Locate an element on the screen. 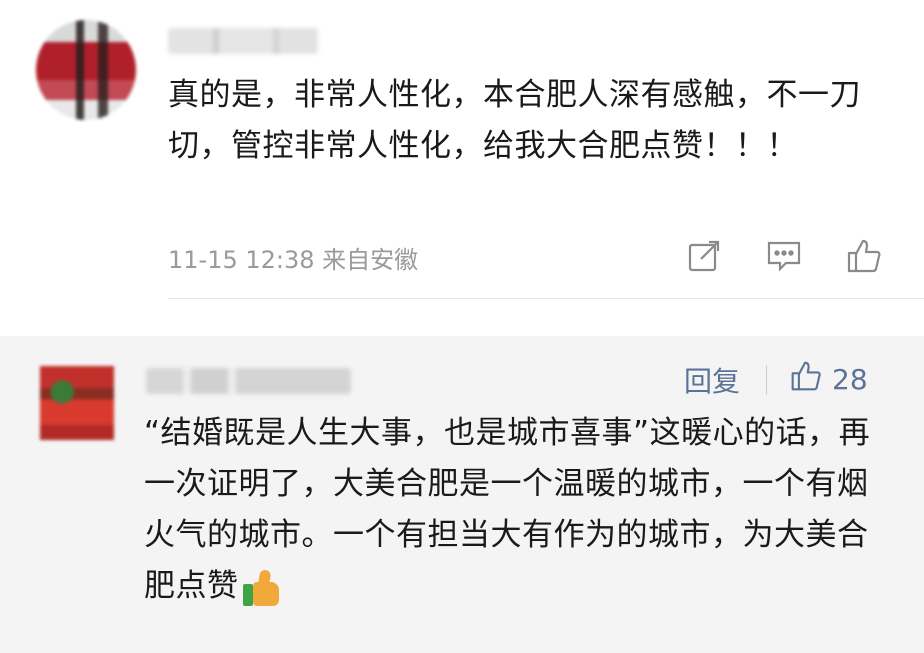 The image size is (924, 653). comment-icon is located at coordinates (784, 256).